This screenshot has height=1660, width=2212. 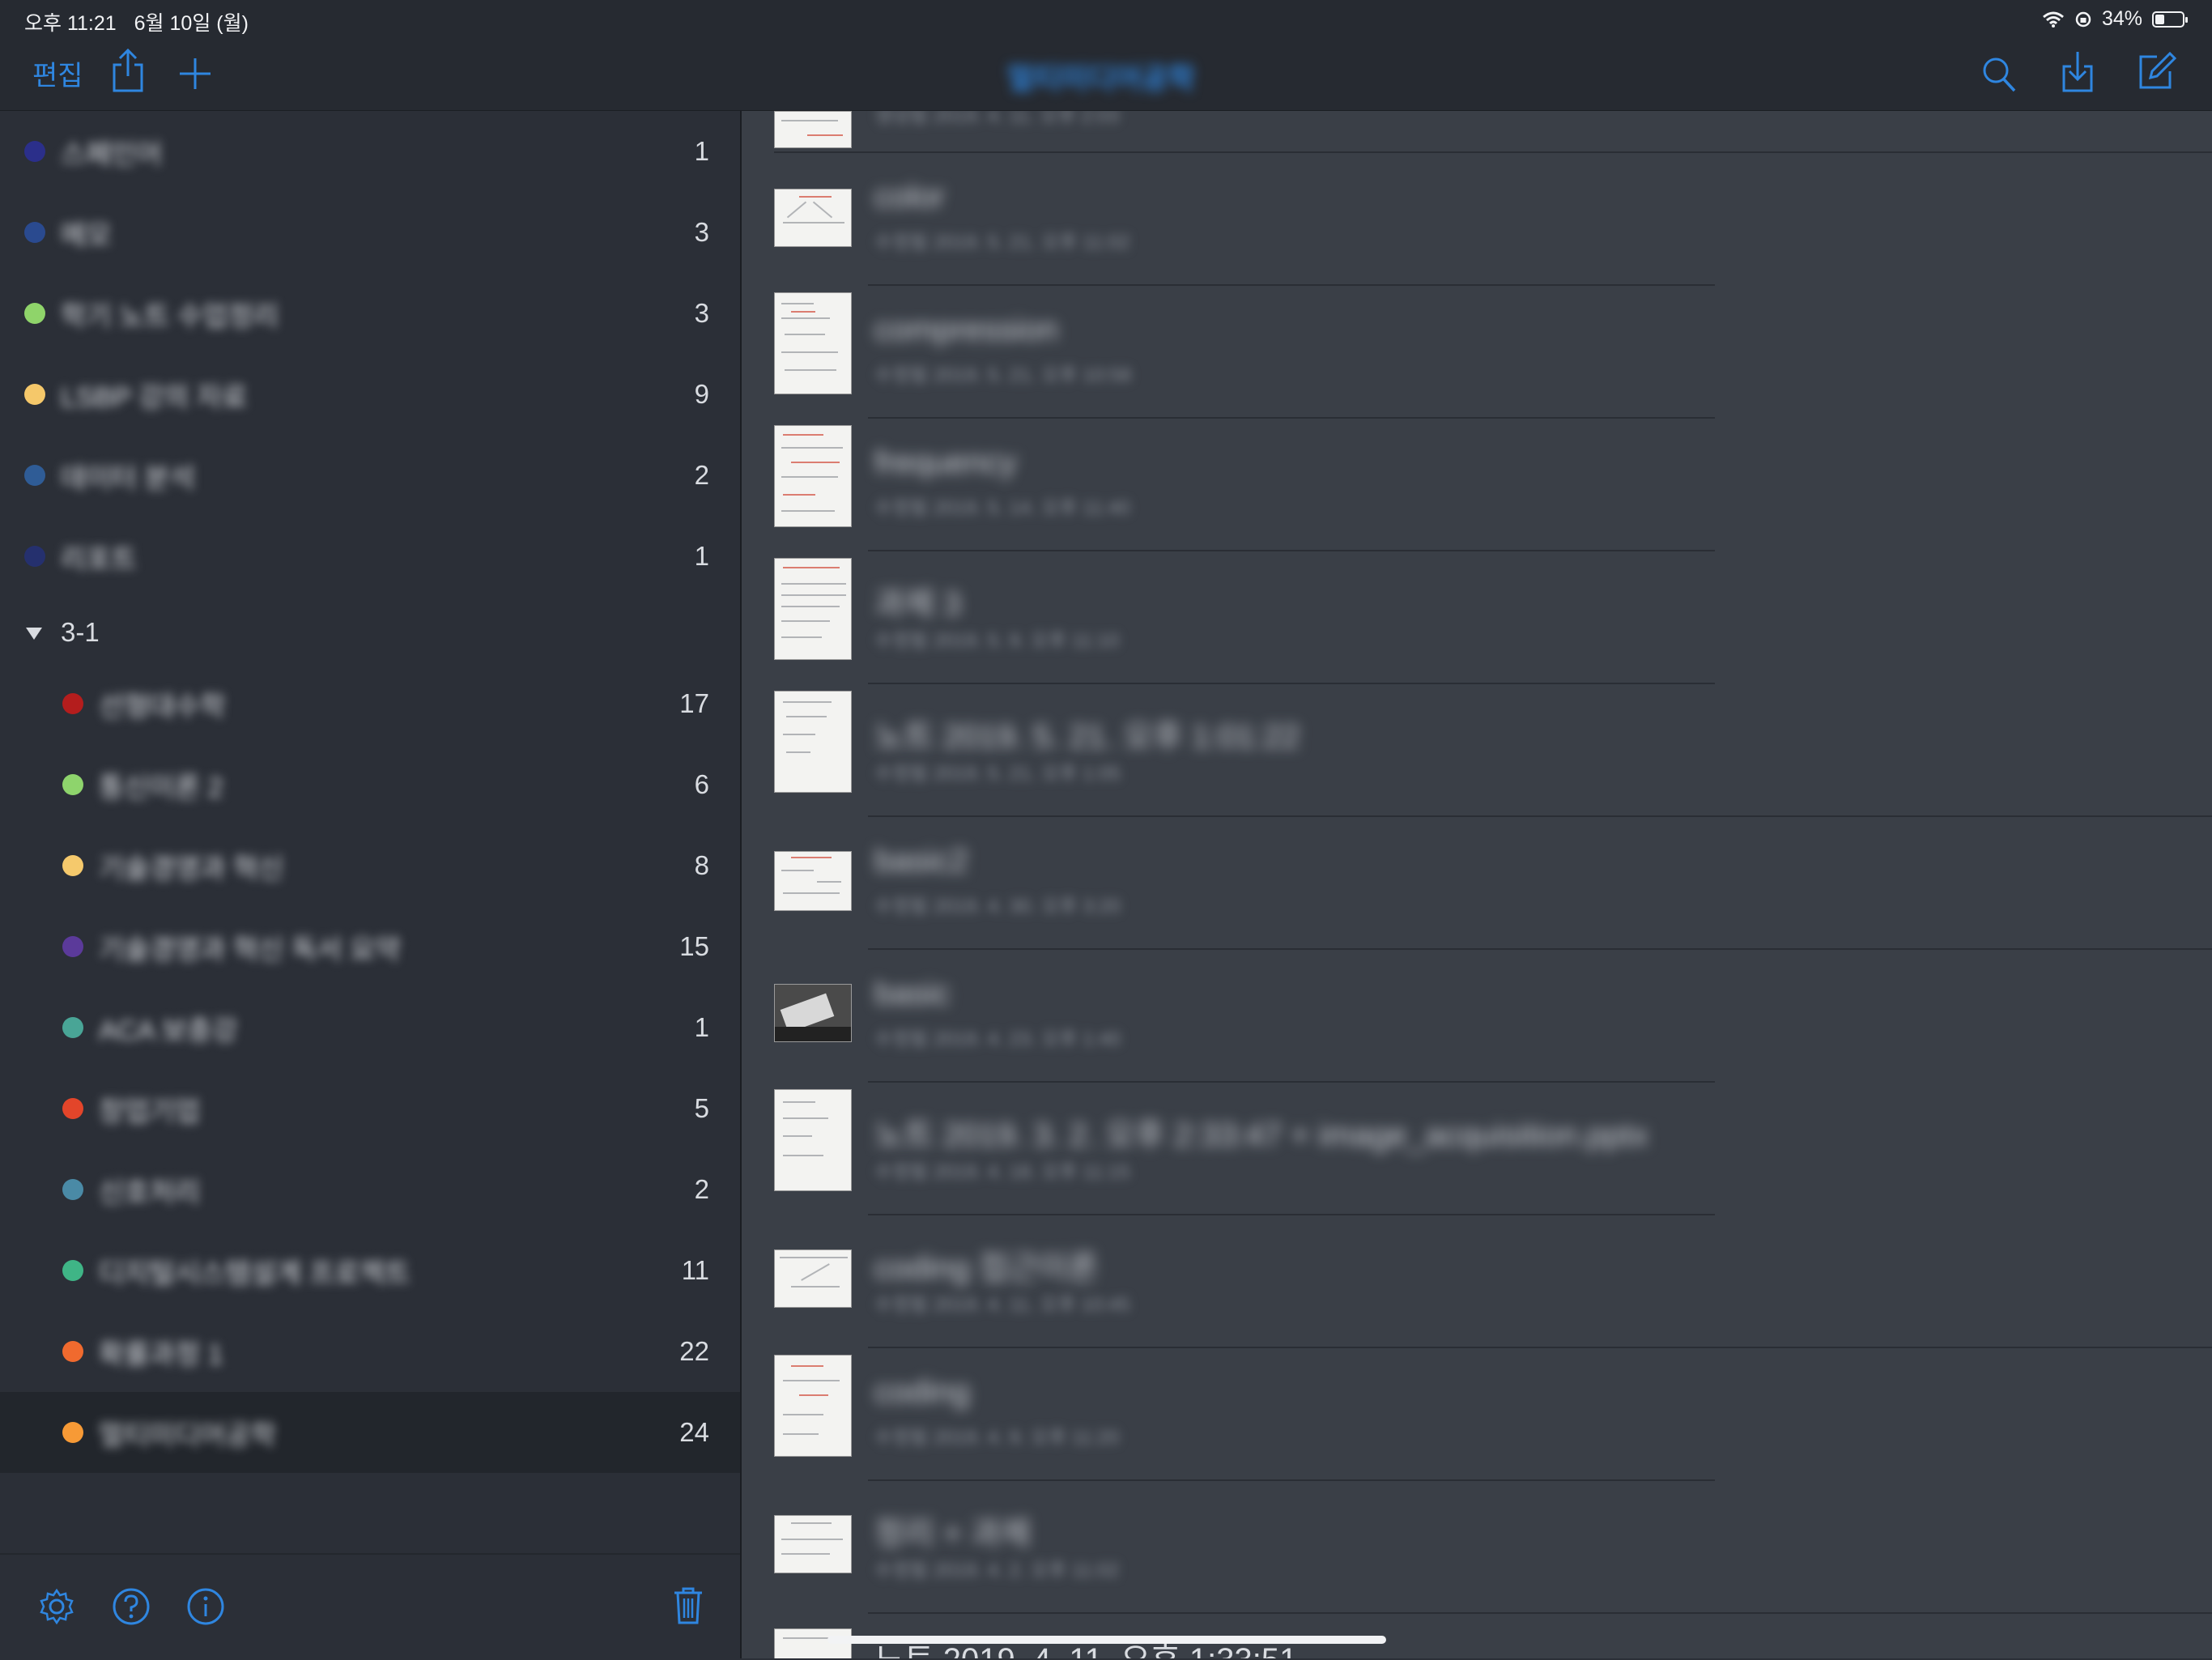 What do you see at coordinates (370, 1109) in the screenshot?
I see `subfolder-row: 창업기업 5` at bounding box center [370, 1109].